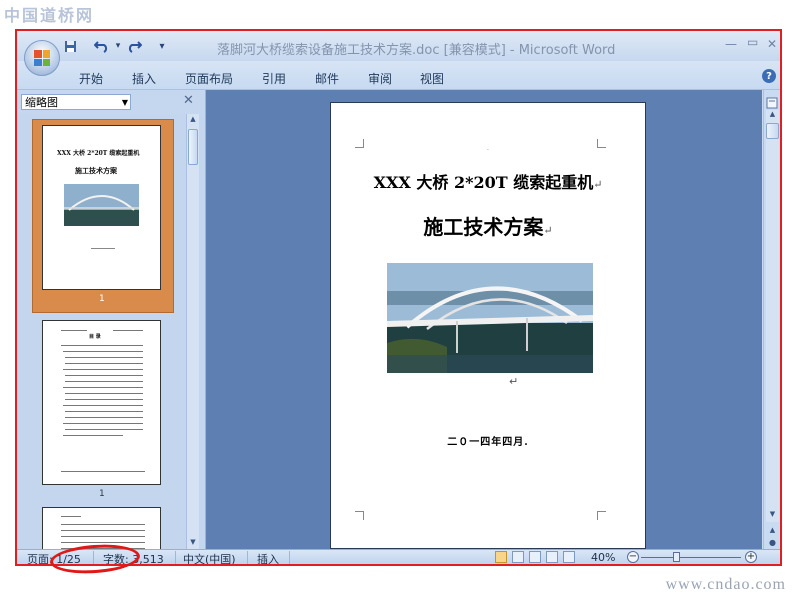 Image resolution: width=800 pixels, height=600 pixels. I want to click on watermark-top: 中国道桥网, so click(49, 15).